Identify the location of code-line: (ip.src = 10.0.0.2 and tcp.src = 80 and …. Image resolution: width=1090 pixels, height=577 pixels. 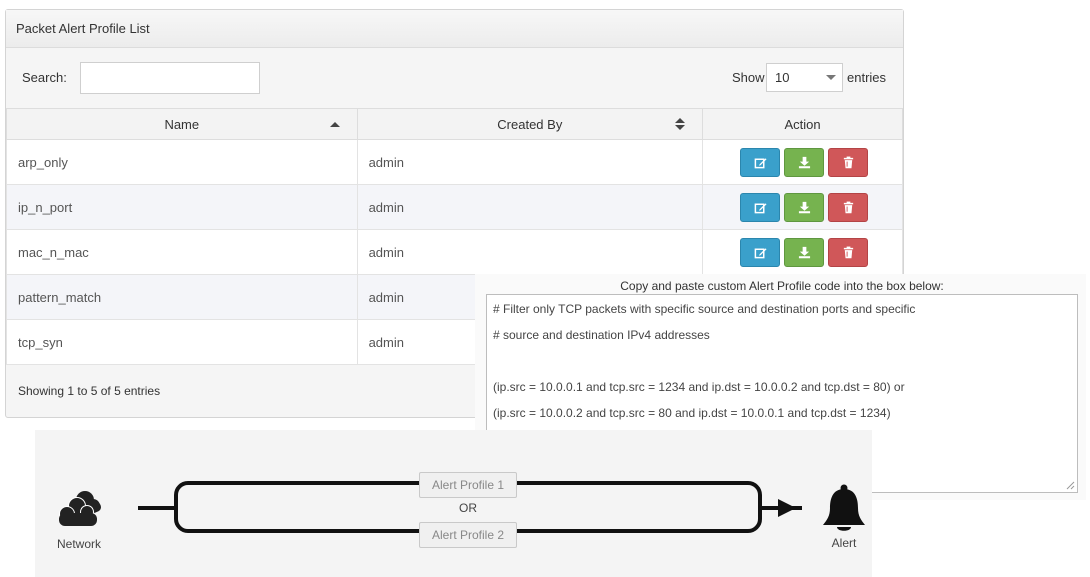
(692, 413).